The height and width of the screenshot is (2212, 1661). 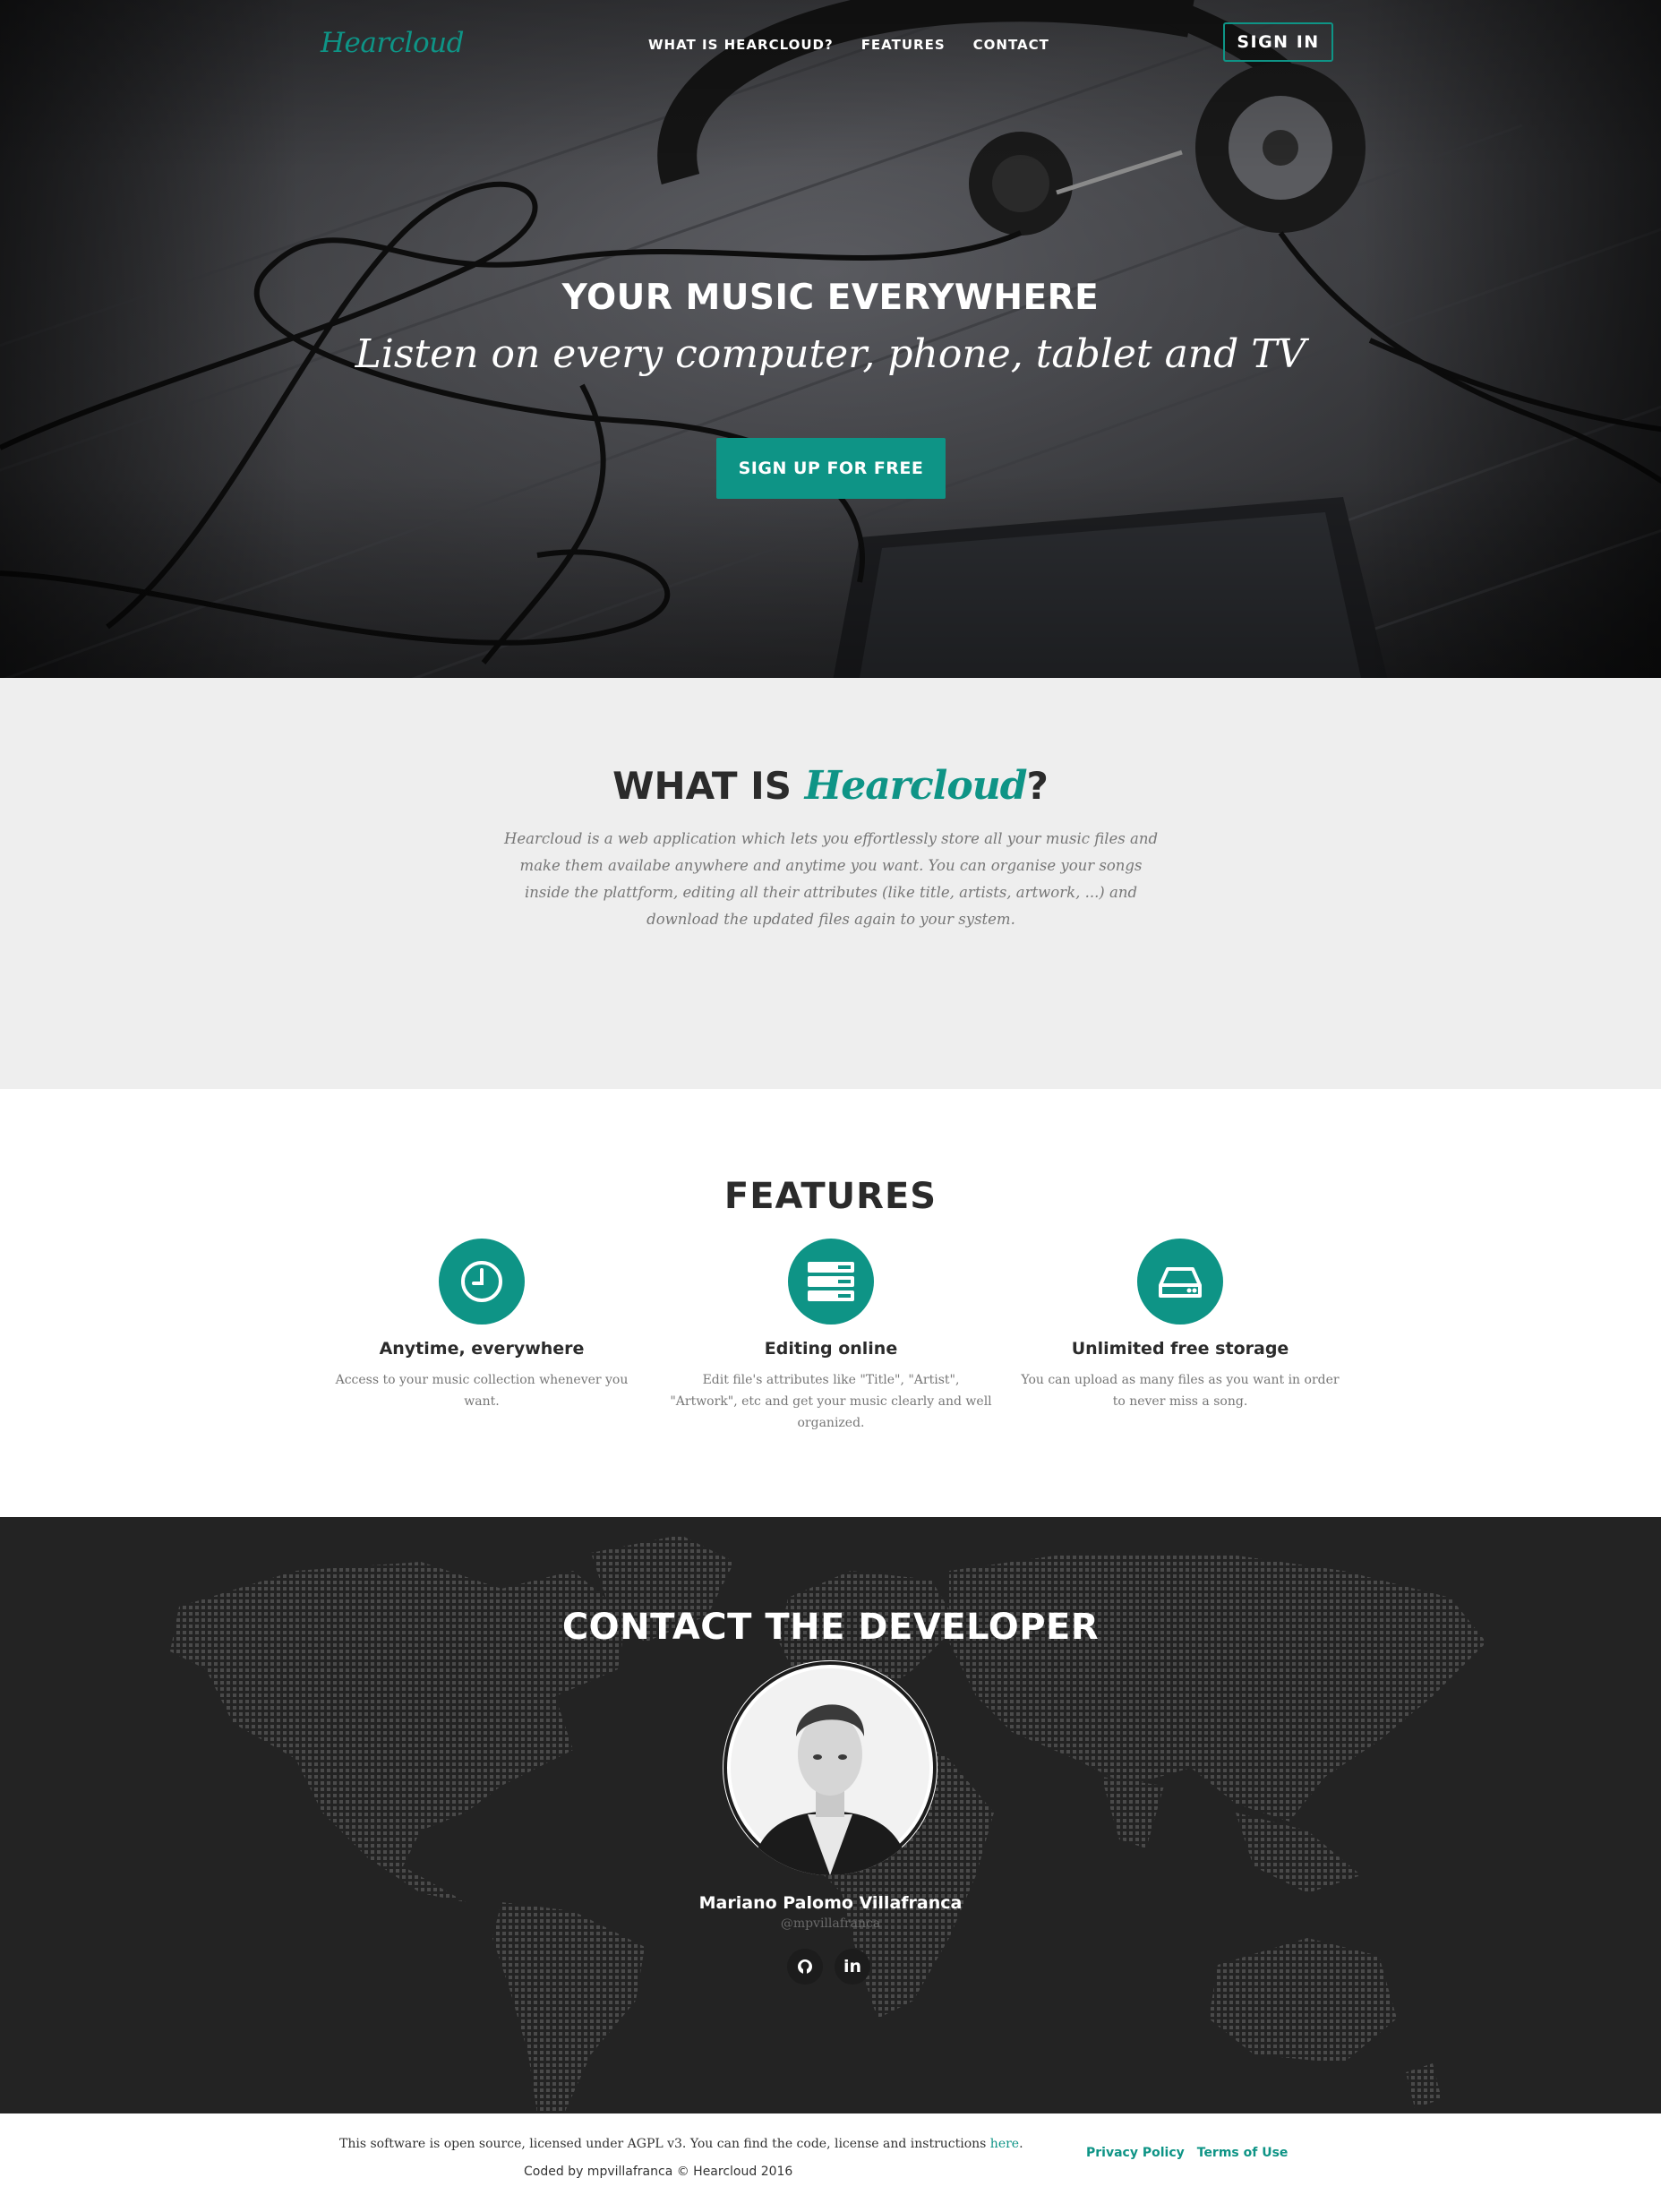 I want to click on clock-icon, so click(x=482, y=1281).